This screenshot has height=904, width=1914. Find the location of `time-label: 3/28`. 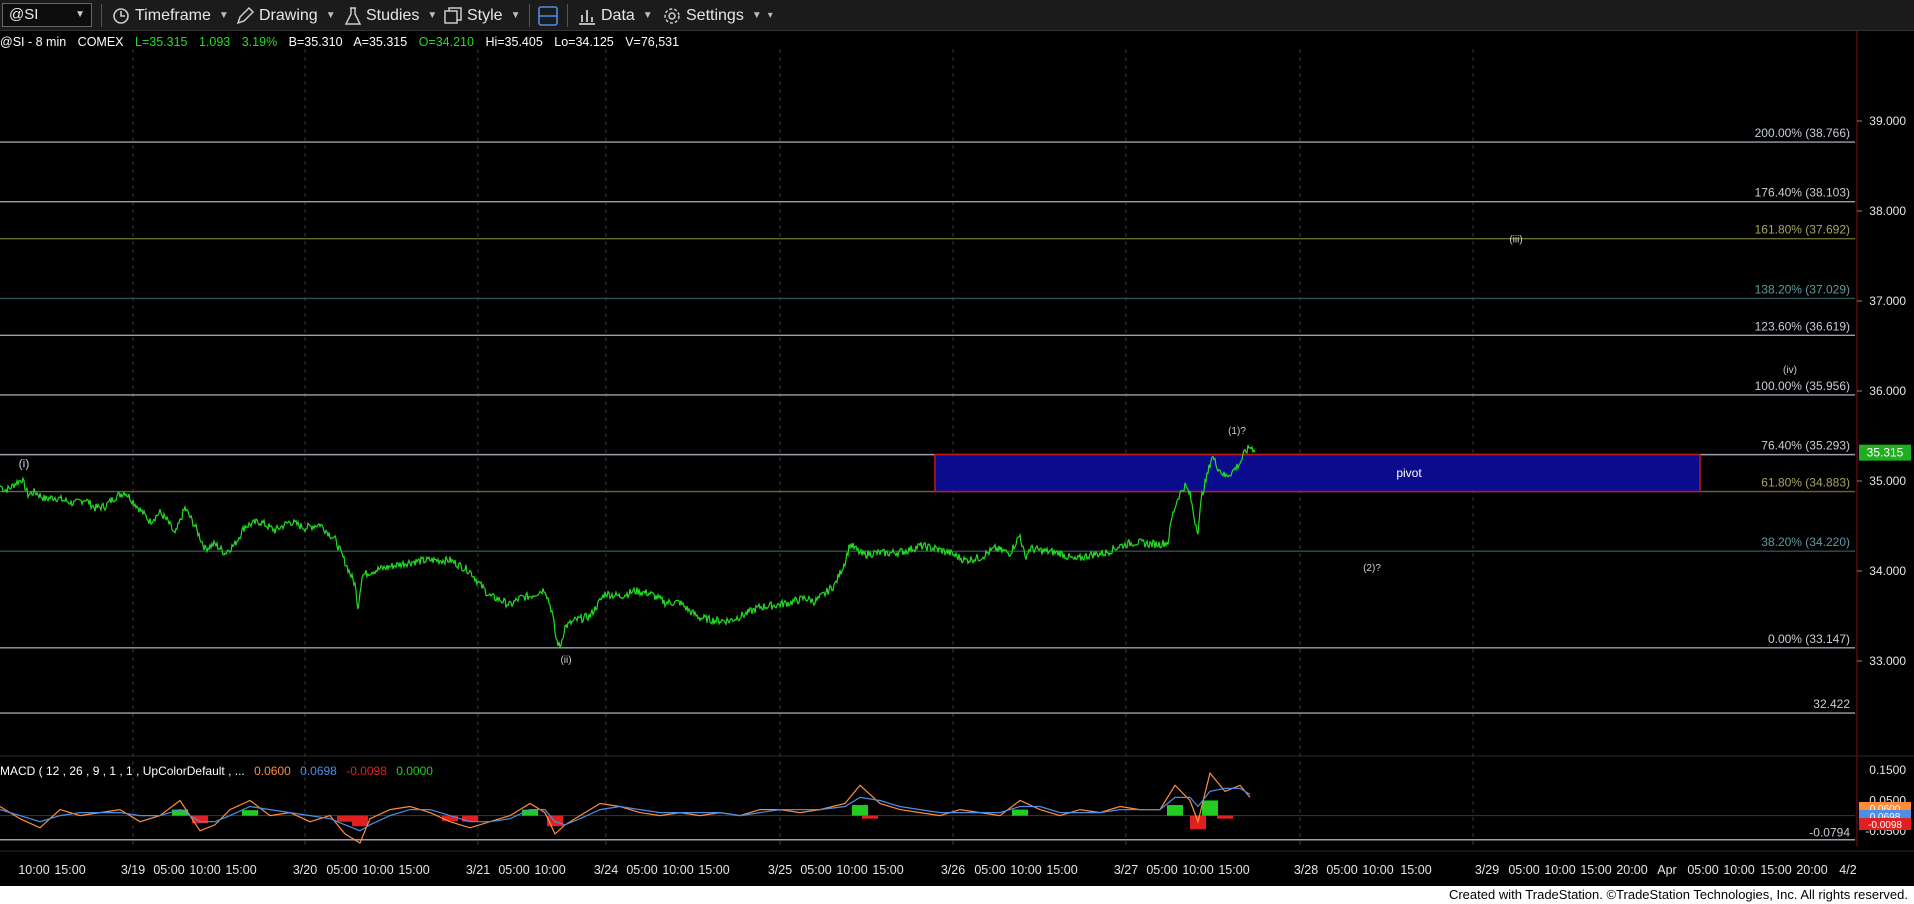

time-label: 3/28 is located at coordinates (1306, 870).